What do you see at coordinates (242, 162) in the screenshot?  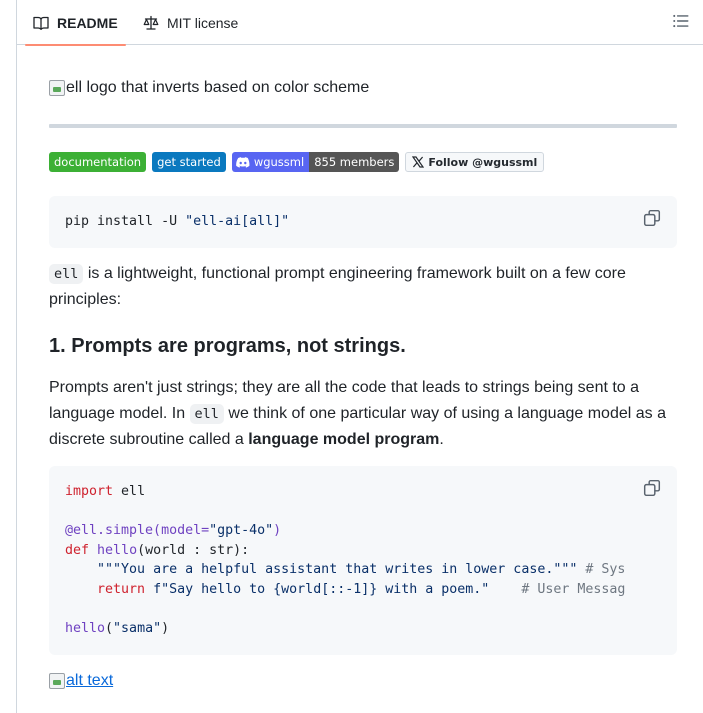 I see `discord-icon` at bounding box center [242, 162].